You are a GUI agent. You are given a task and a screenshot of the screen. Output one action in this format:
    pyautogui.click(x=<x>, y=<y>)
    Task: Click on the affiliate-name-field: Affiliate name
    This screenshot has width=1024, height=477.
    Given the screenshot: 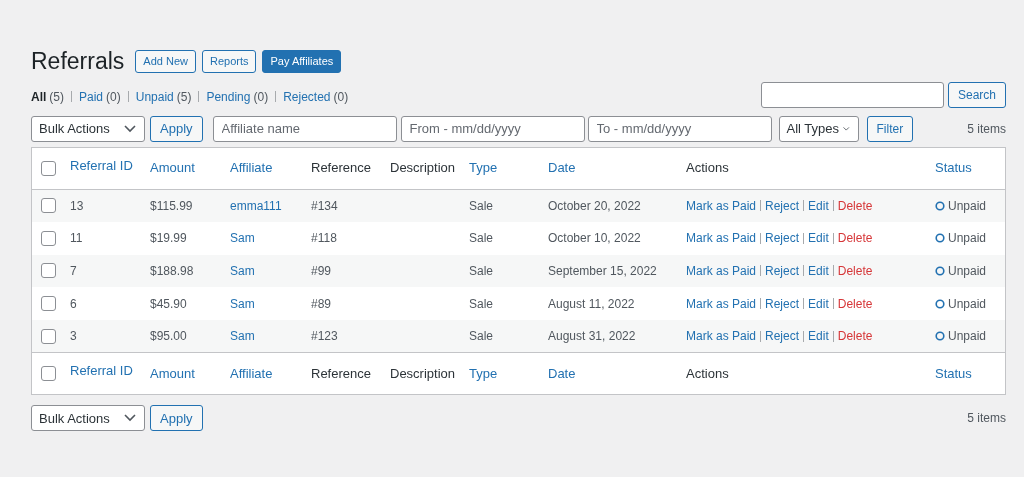 What is the action you would take?
    pyautogui.click(x=304, y=128)
    